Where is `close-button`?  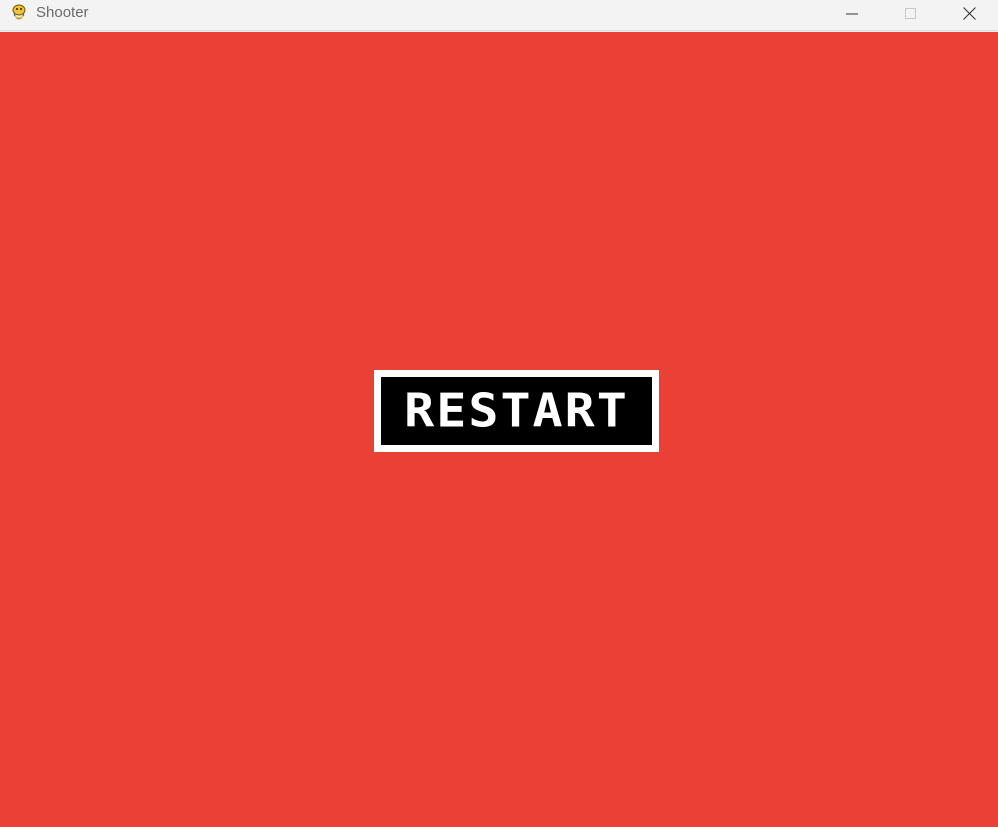
close-button is located at coordinates (969, 13).